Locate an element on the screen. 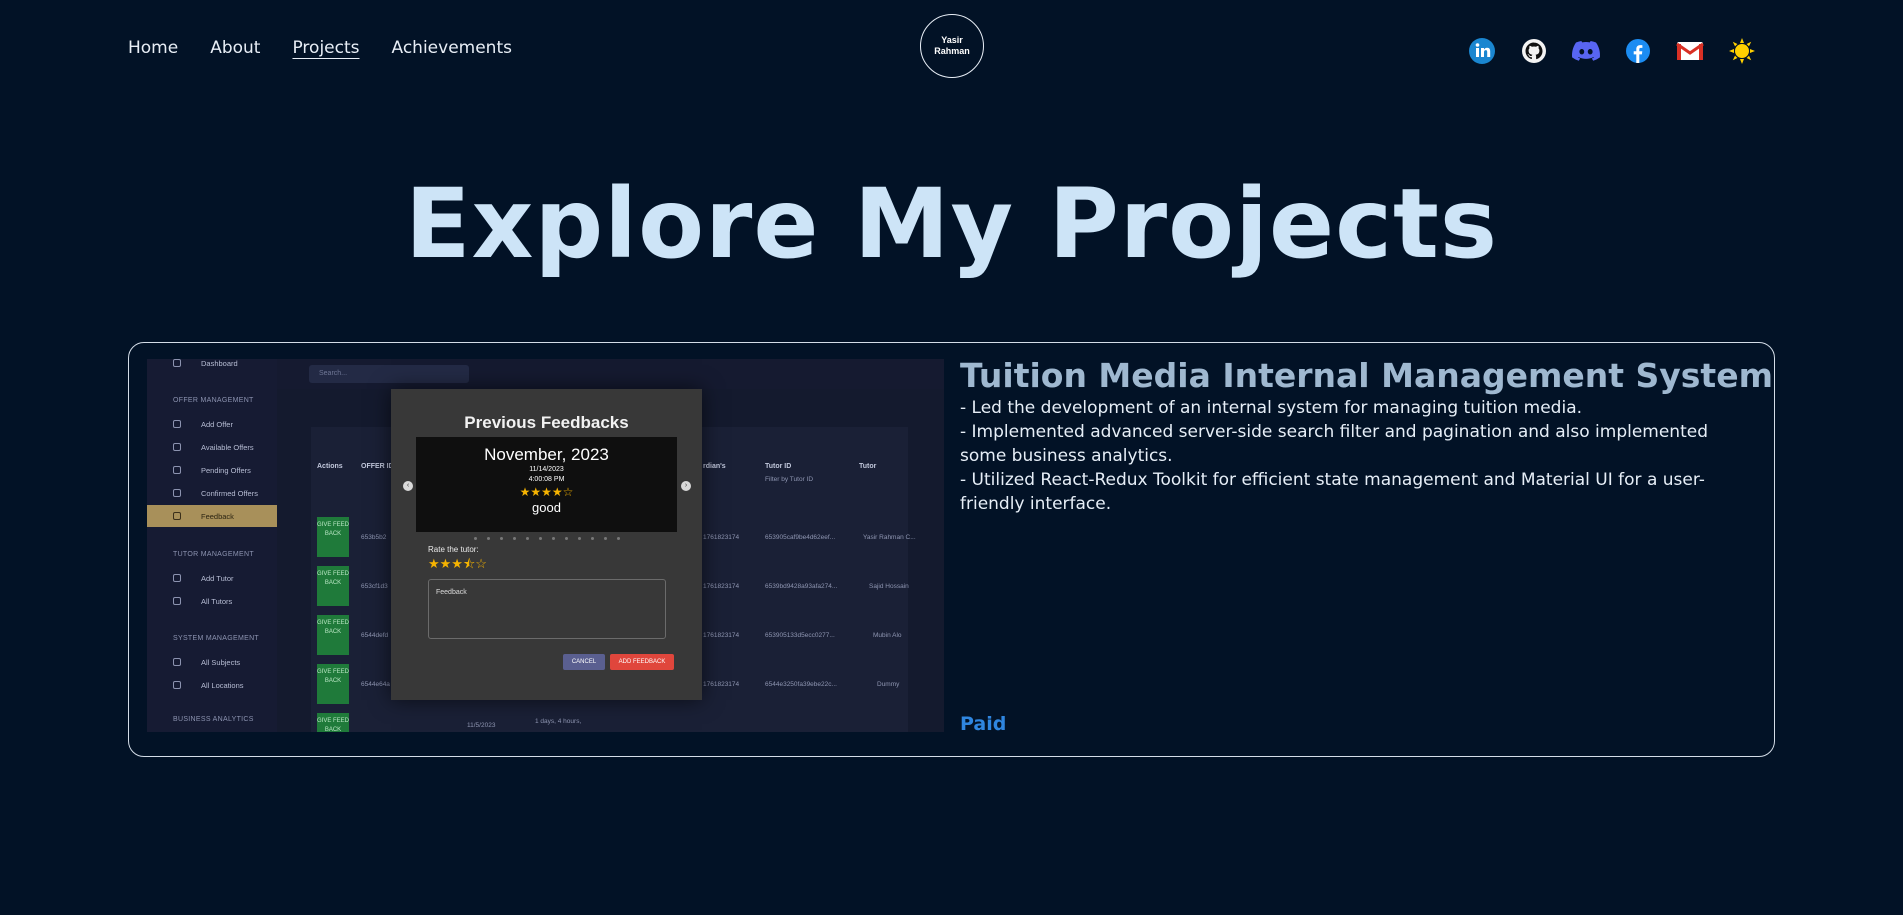 The image size is (1903, 915). sidebar-item: All Tutors is located at coordinates (217, 601).